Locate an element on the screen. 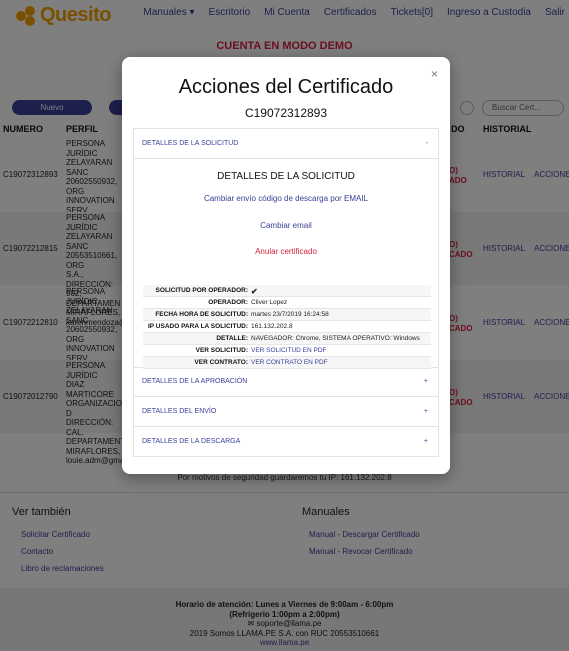 The image size is (569, 651). accordion-header-envio: DETALLES DEL ENVÍO + is located at coordinates (286, 411).